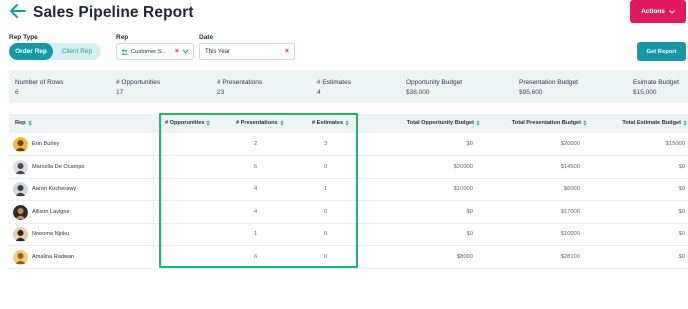  Describe the element at coordinates (39, 82) in the screenshot. I see `summary-label-rows: Number of Rows` at that location.